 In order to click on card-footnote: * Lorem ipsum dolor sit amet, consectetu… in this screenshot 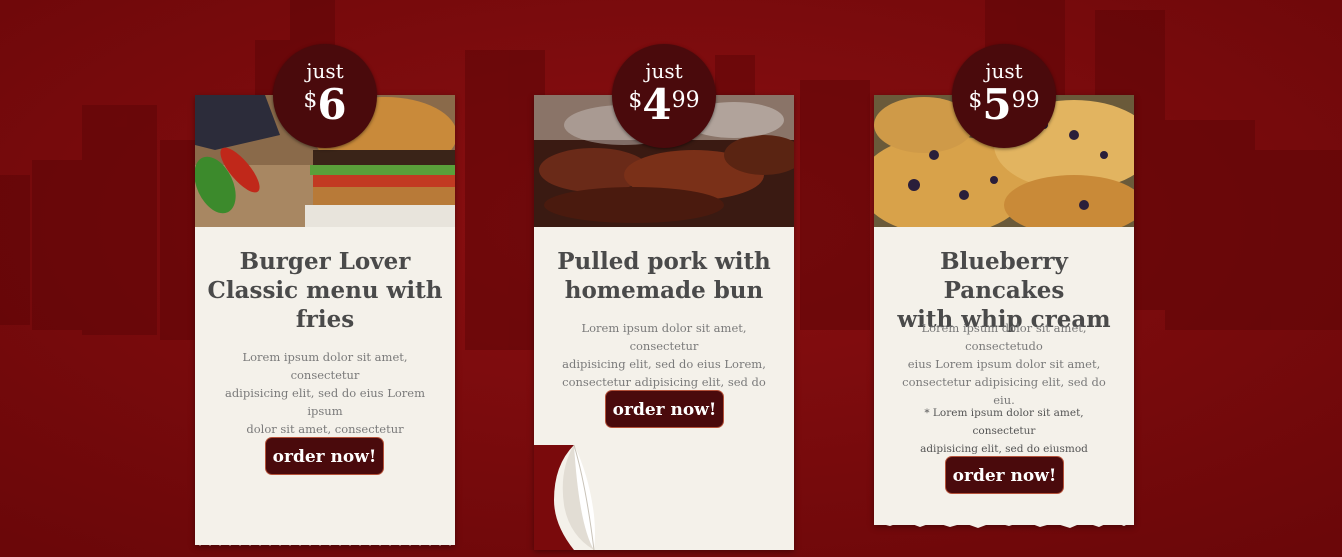, I will do `click(1004, 431)`.